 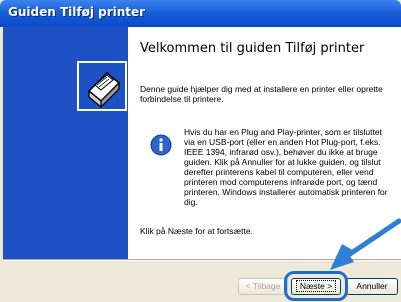 What do you see at coordinates (161, 145) in the screenshot?
I see `info-icon` at bounding box center [161, 145].